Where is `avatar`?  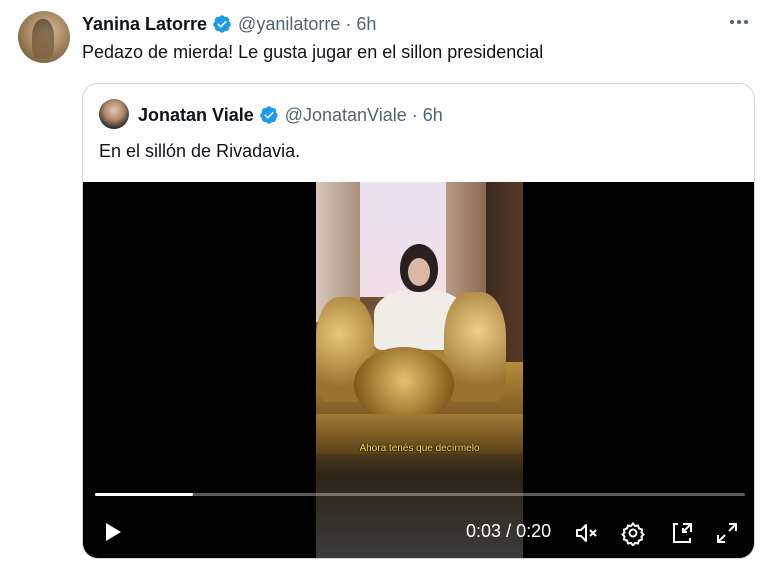 avatar is located at coordinates (44, 37).